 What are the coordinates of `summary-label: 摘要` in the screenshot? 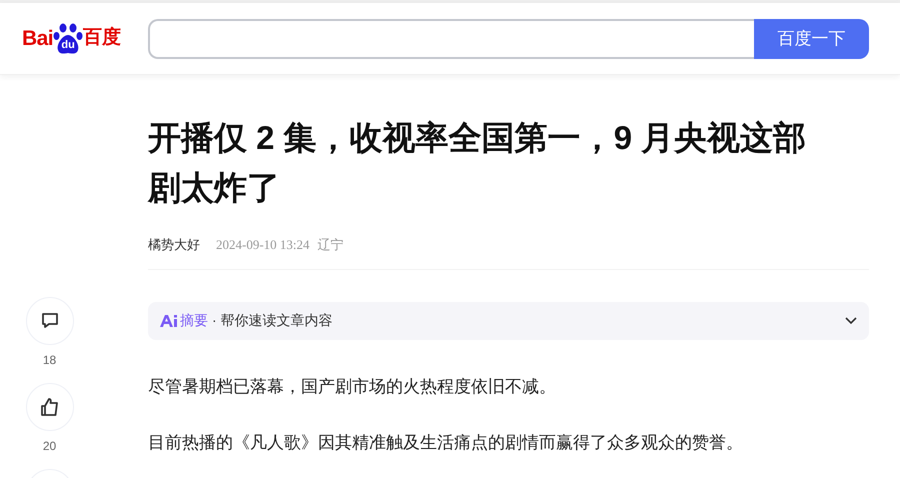 It's located at (194, 320).